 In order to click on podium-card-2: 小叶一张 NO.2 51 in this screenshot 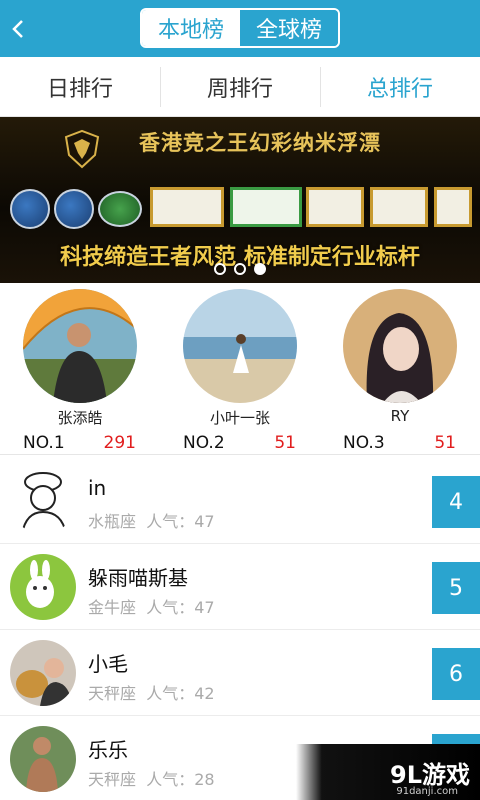, I will do `click(240, 372)`.